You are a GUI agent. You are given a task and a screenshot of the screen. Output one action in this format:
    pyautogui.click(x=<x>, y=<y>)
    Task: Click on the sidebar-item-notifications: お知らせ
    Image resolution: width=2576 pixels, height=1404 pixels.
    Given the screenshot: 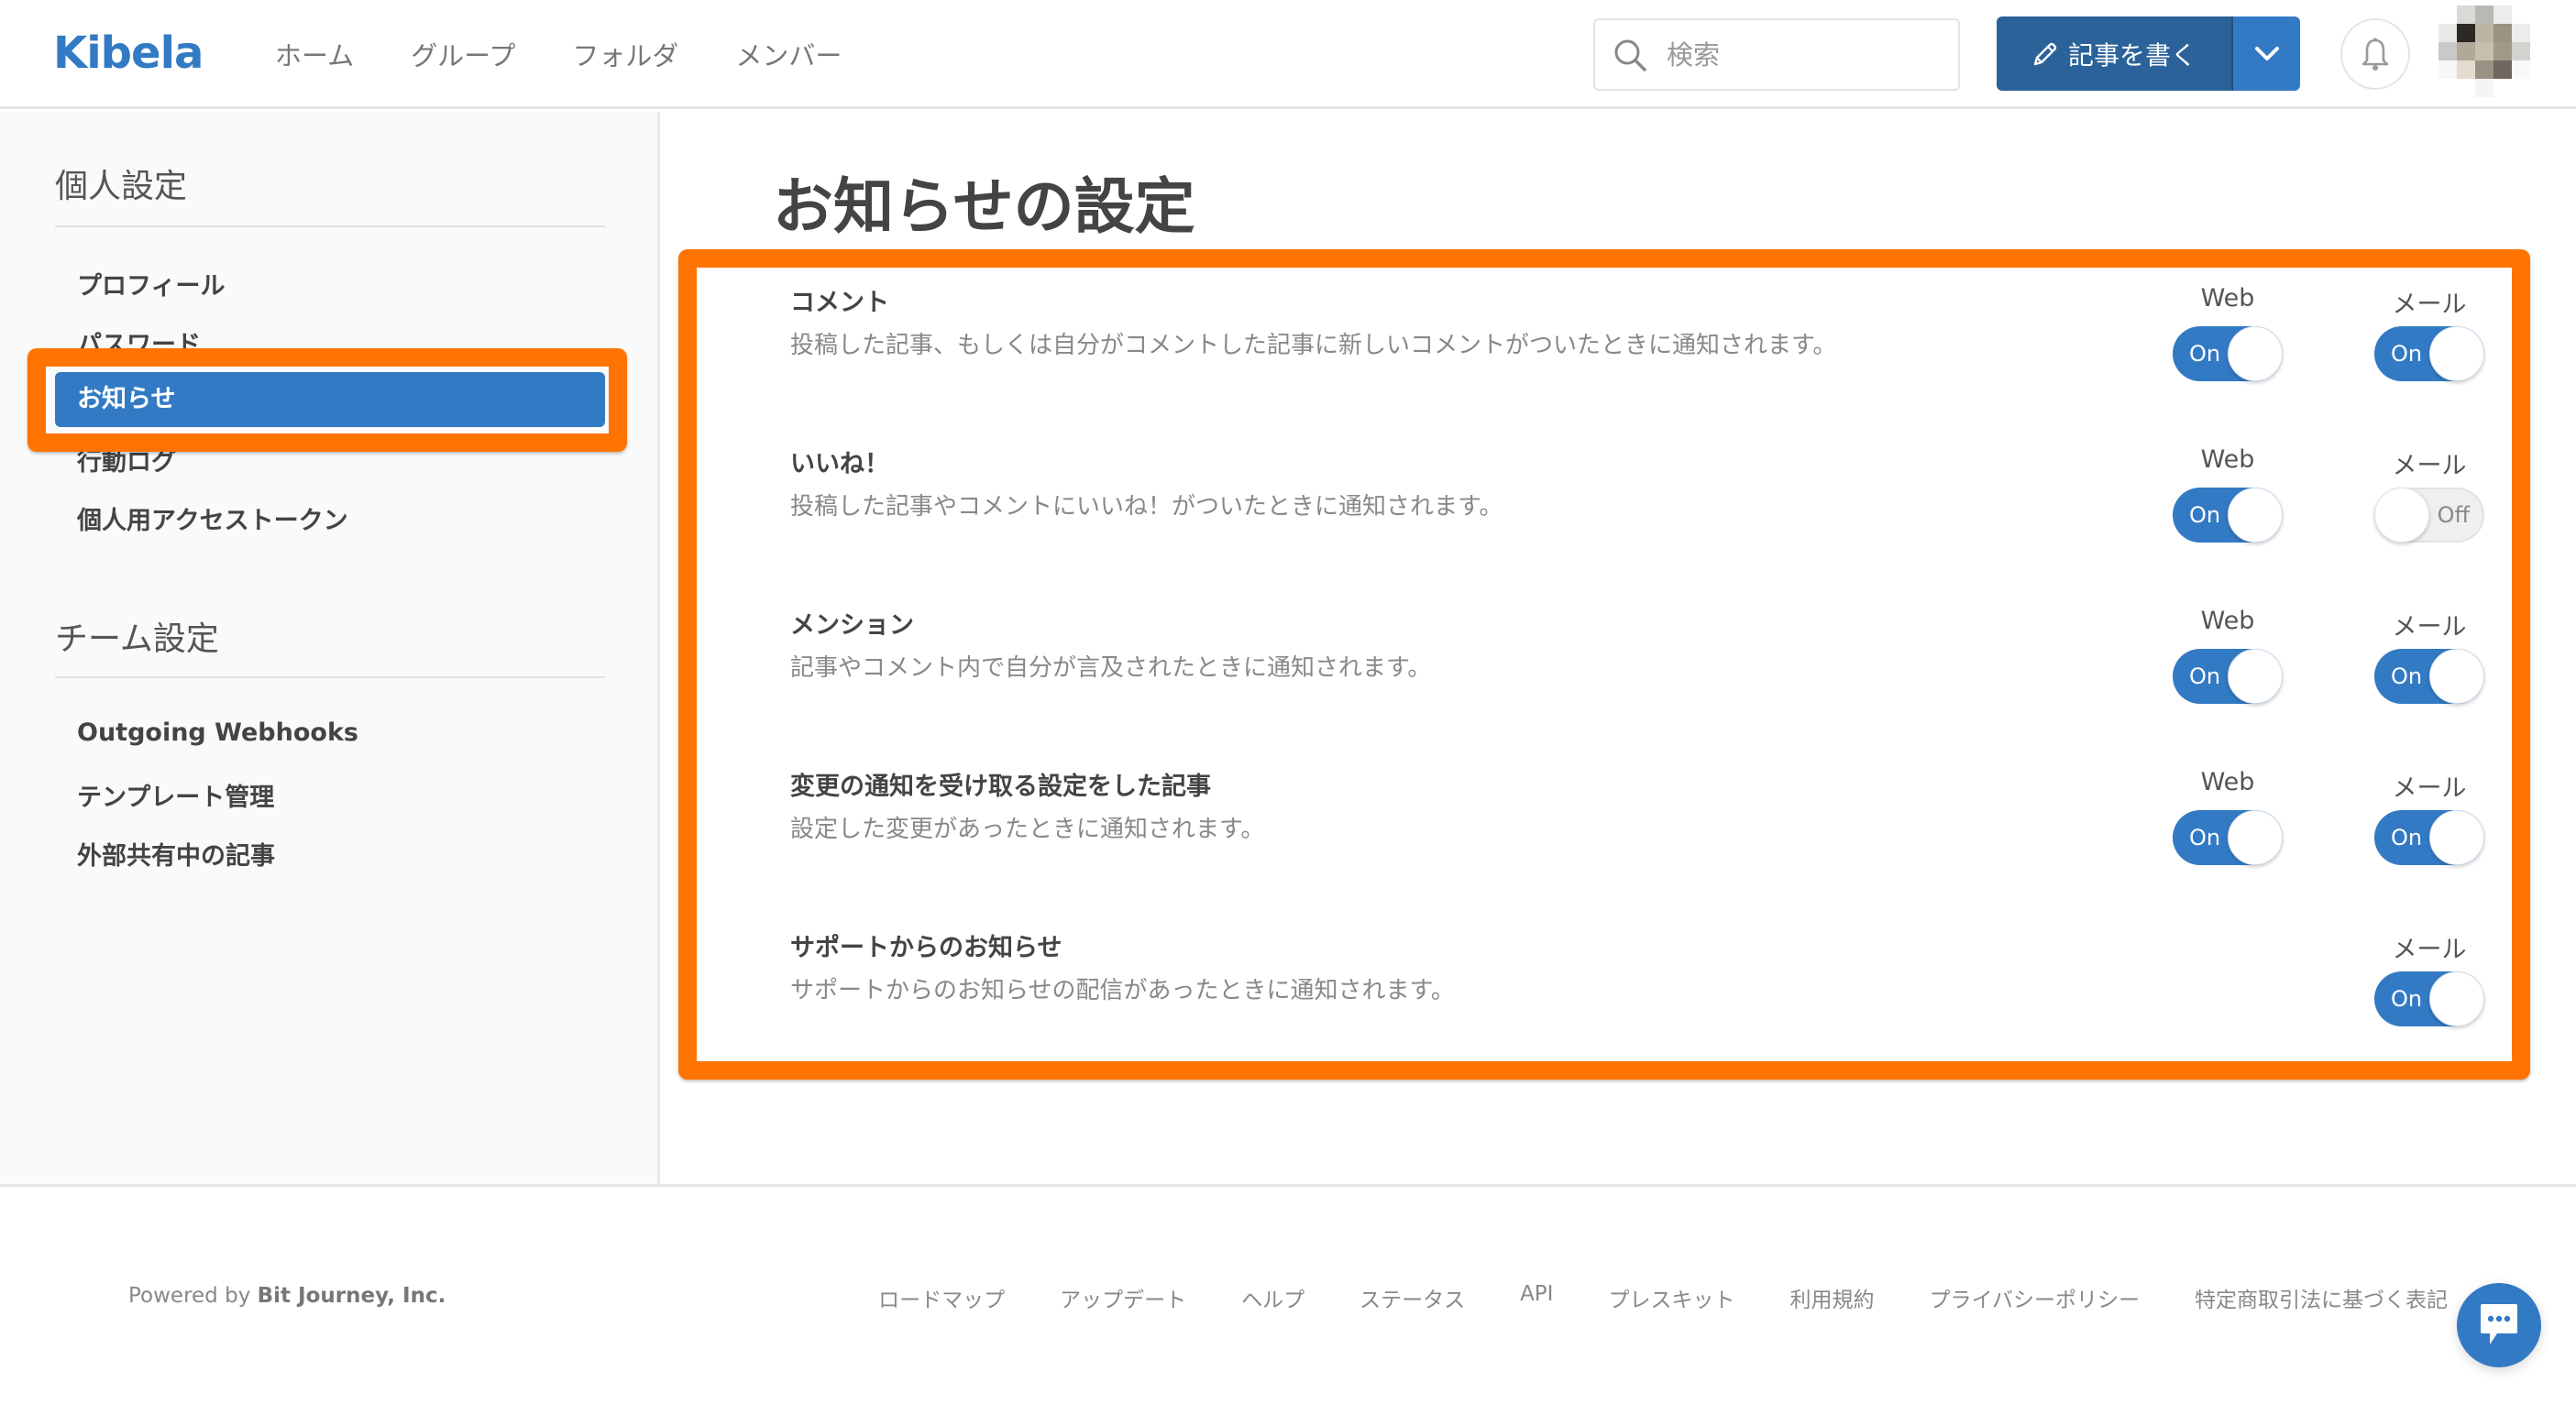 What is the action you would take?
    pyautogui.click(x=330, y=399)
    